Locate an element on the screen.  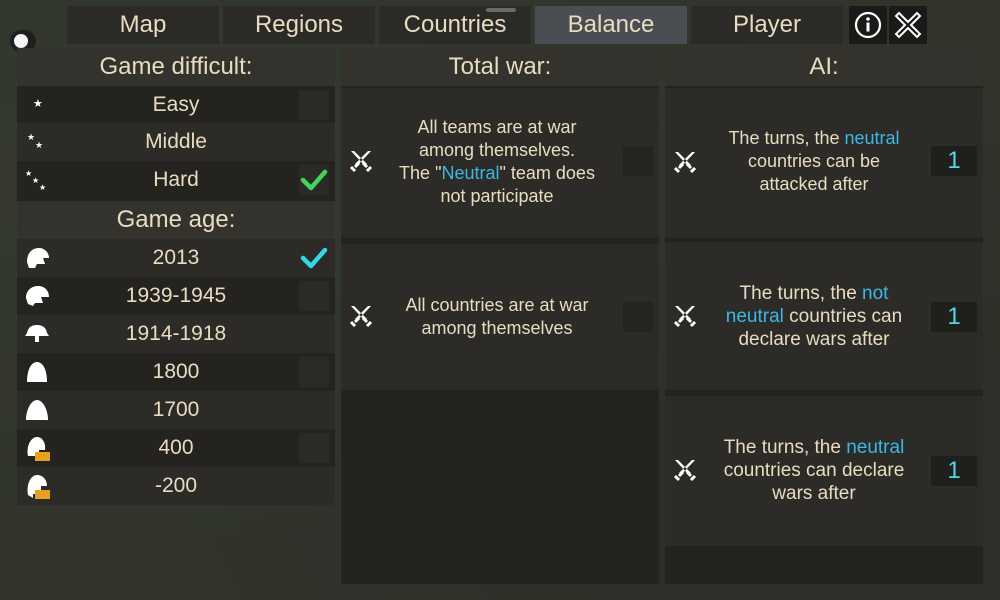
age-label: 1939-1945 is located at coordinates (176, 295).